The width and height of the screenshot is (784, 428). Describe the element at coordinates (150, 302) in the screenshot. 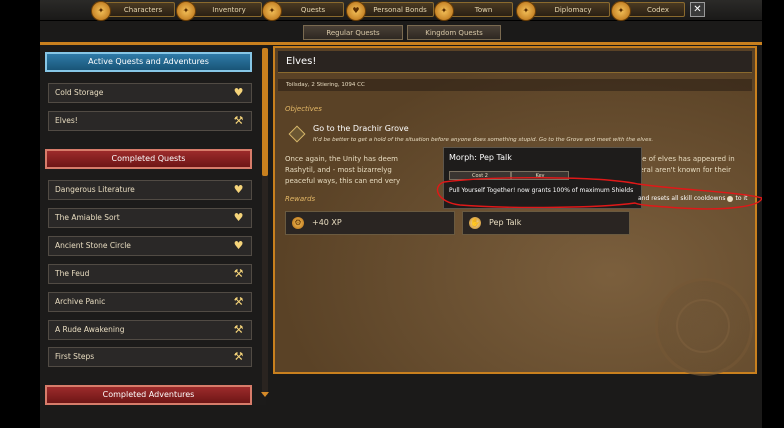

I see `list-item-archive-panic: Archive Panic ⚒` at that location.